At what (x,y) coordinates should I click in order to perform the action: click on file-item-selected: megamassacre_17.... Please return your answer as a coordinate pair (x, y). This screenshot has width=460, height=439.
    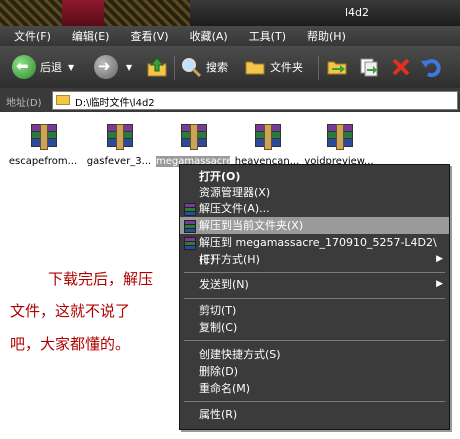
    Looking at the image, I should click on (193, 145).